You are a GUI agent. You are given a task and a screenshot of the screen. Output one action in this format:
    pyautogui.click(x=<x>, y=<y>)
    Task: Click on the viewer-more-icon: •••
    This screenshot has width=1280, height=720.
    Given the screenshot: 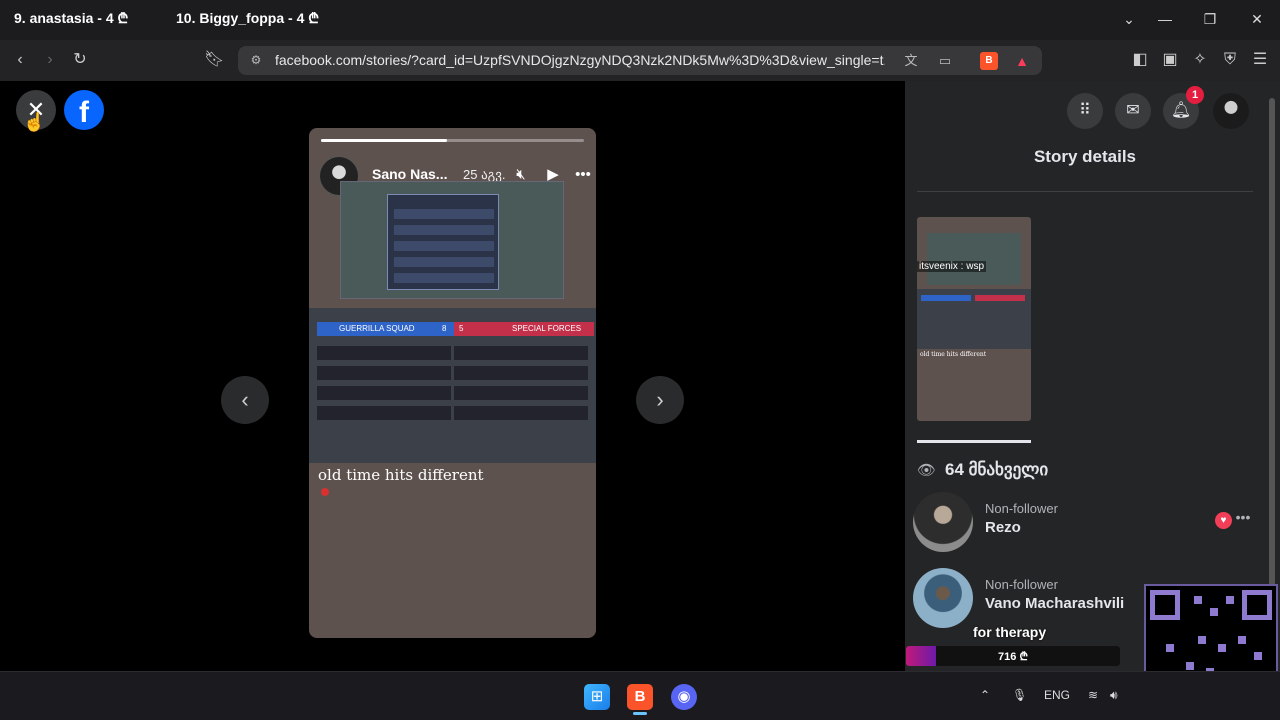 What is the action you would take?
    pyautogui.click(x=1243, y=519)
    